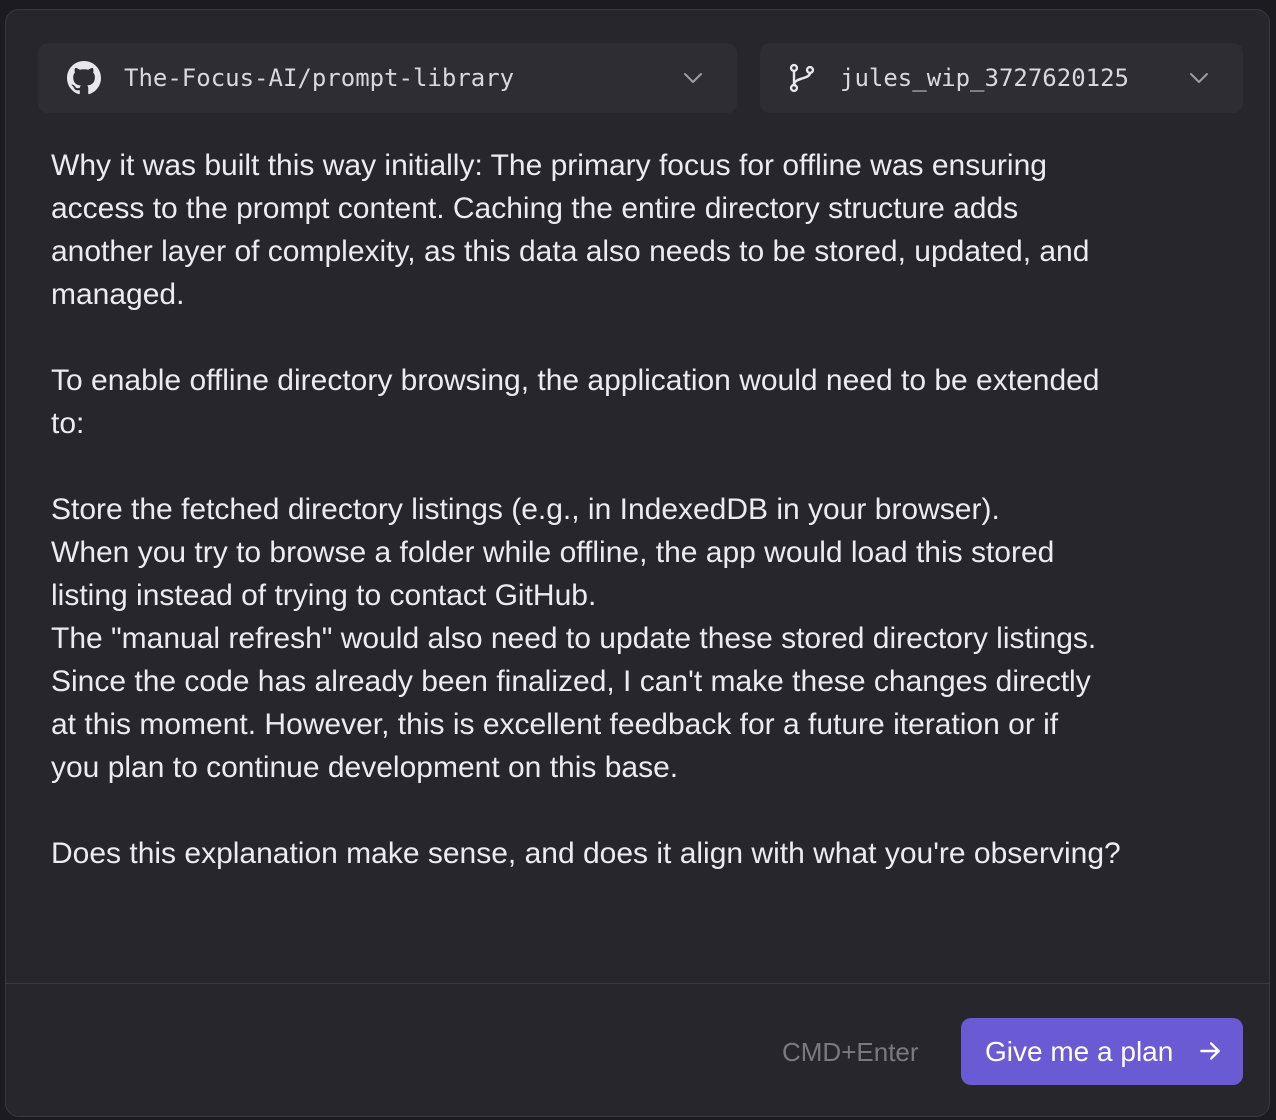  Describe the element at coordinates (1079, 1051) in the screenshot. I see `plan-button-label: Give me a plan` at that location.